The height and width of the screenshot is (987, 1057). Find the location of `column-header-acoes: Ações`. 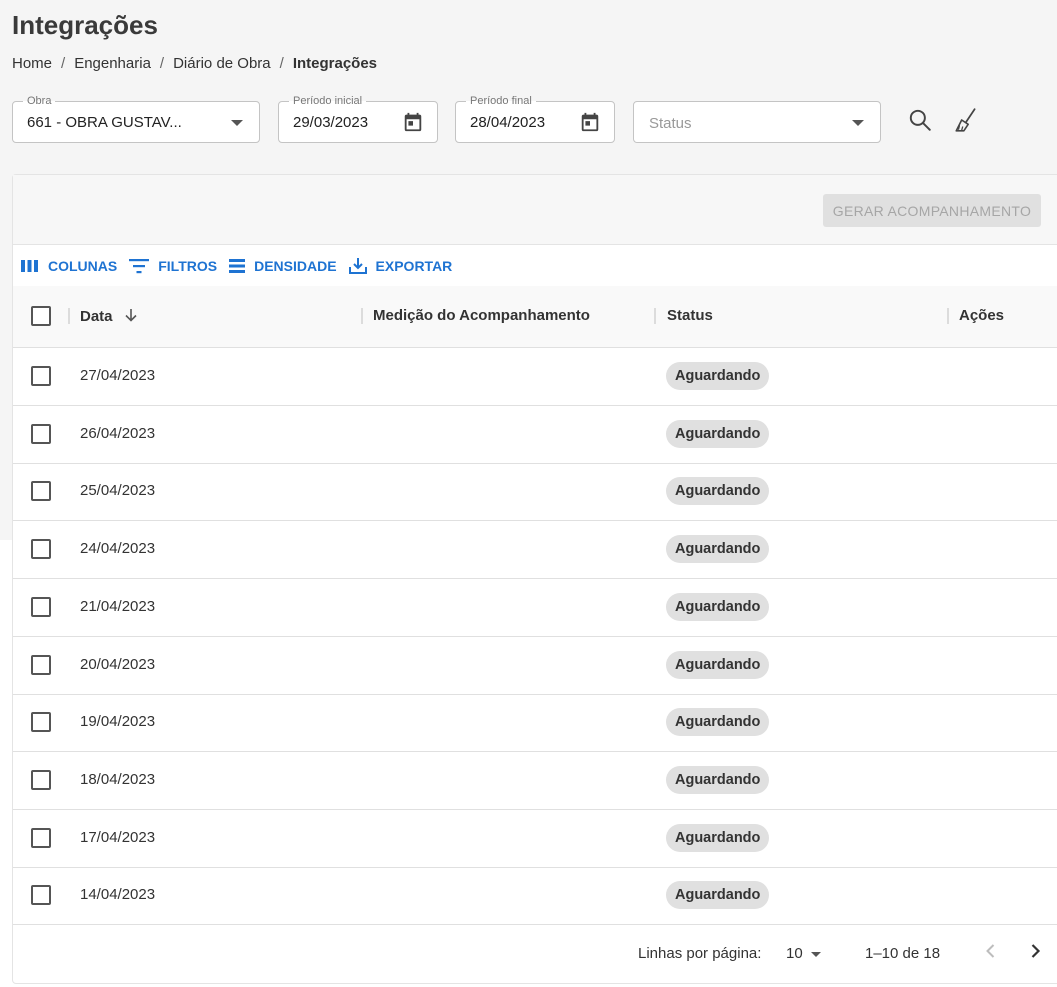

column-header-acoes: Ações is located at coordinates (981, 315).